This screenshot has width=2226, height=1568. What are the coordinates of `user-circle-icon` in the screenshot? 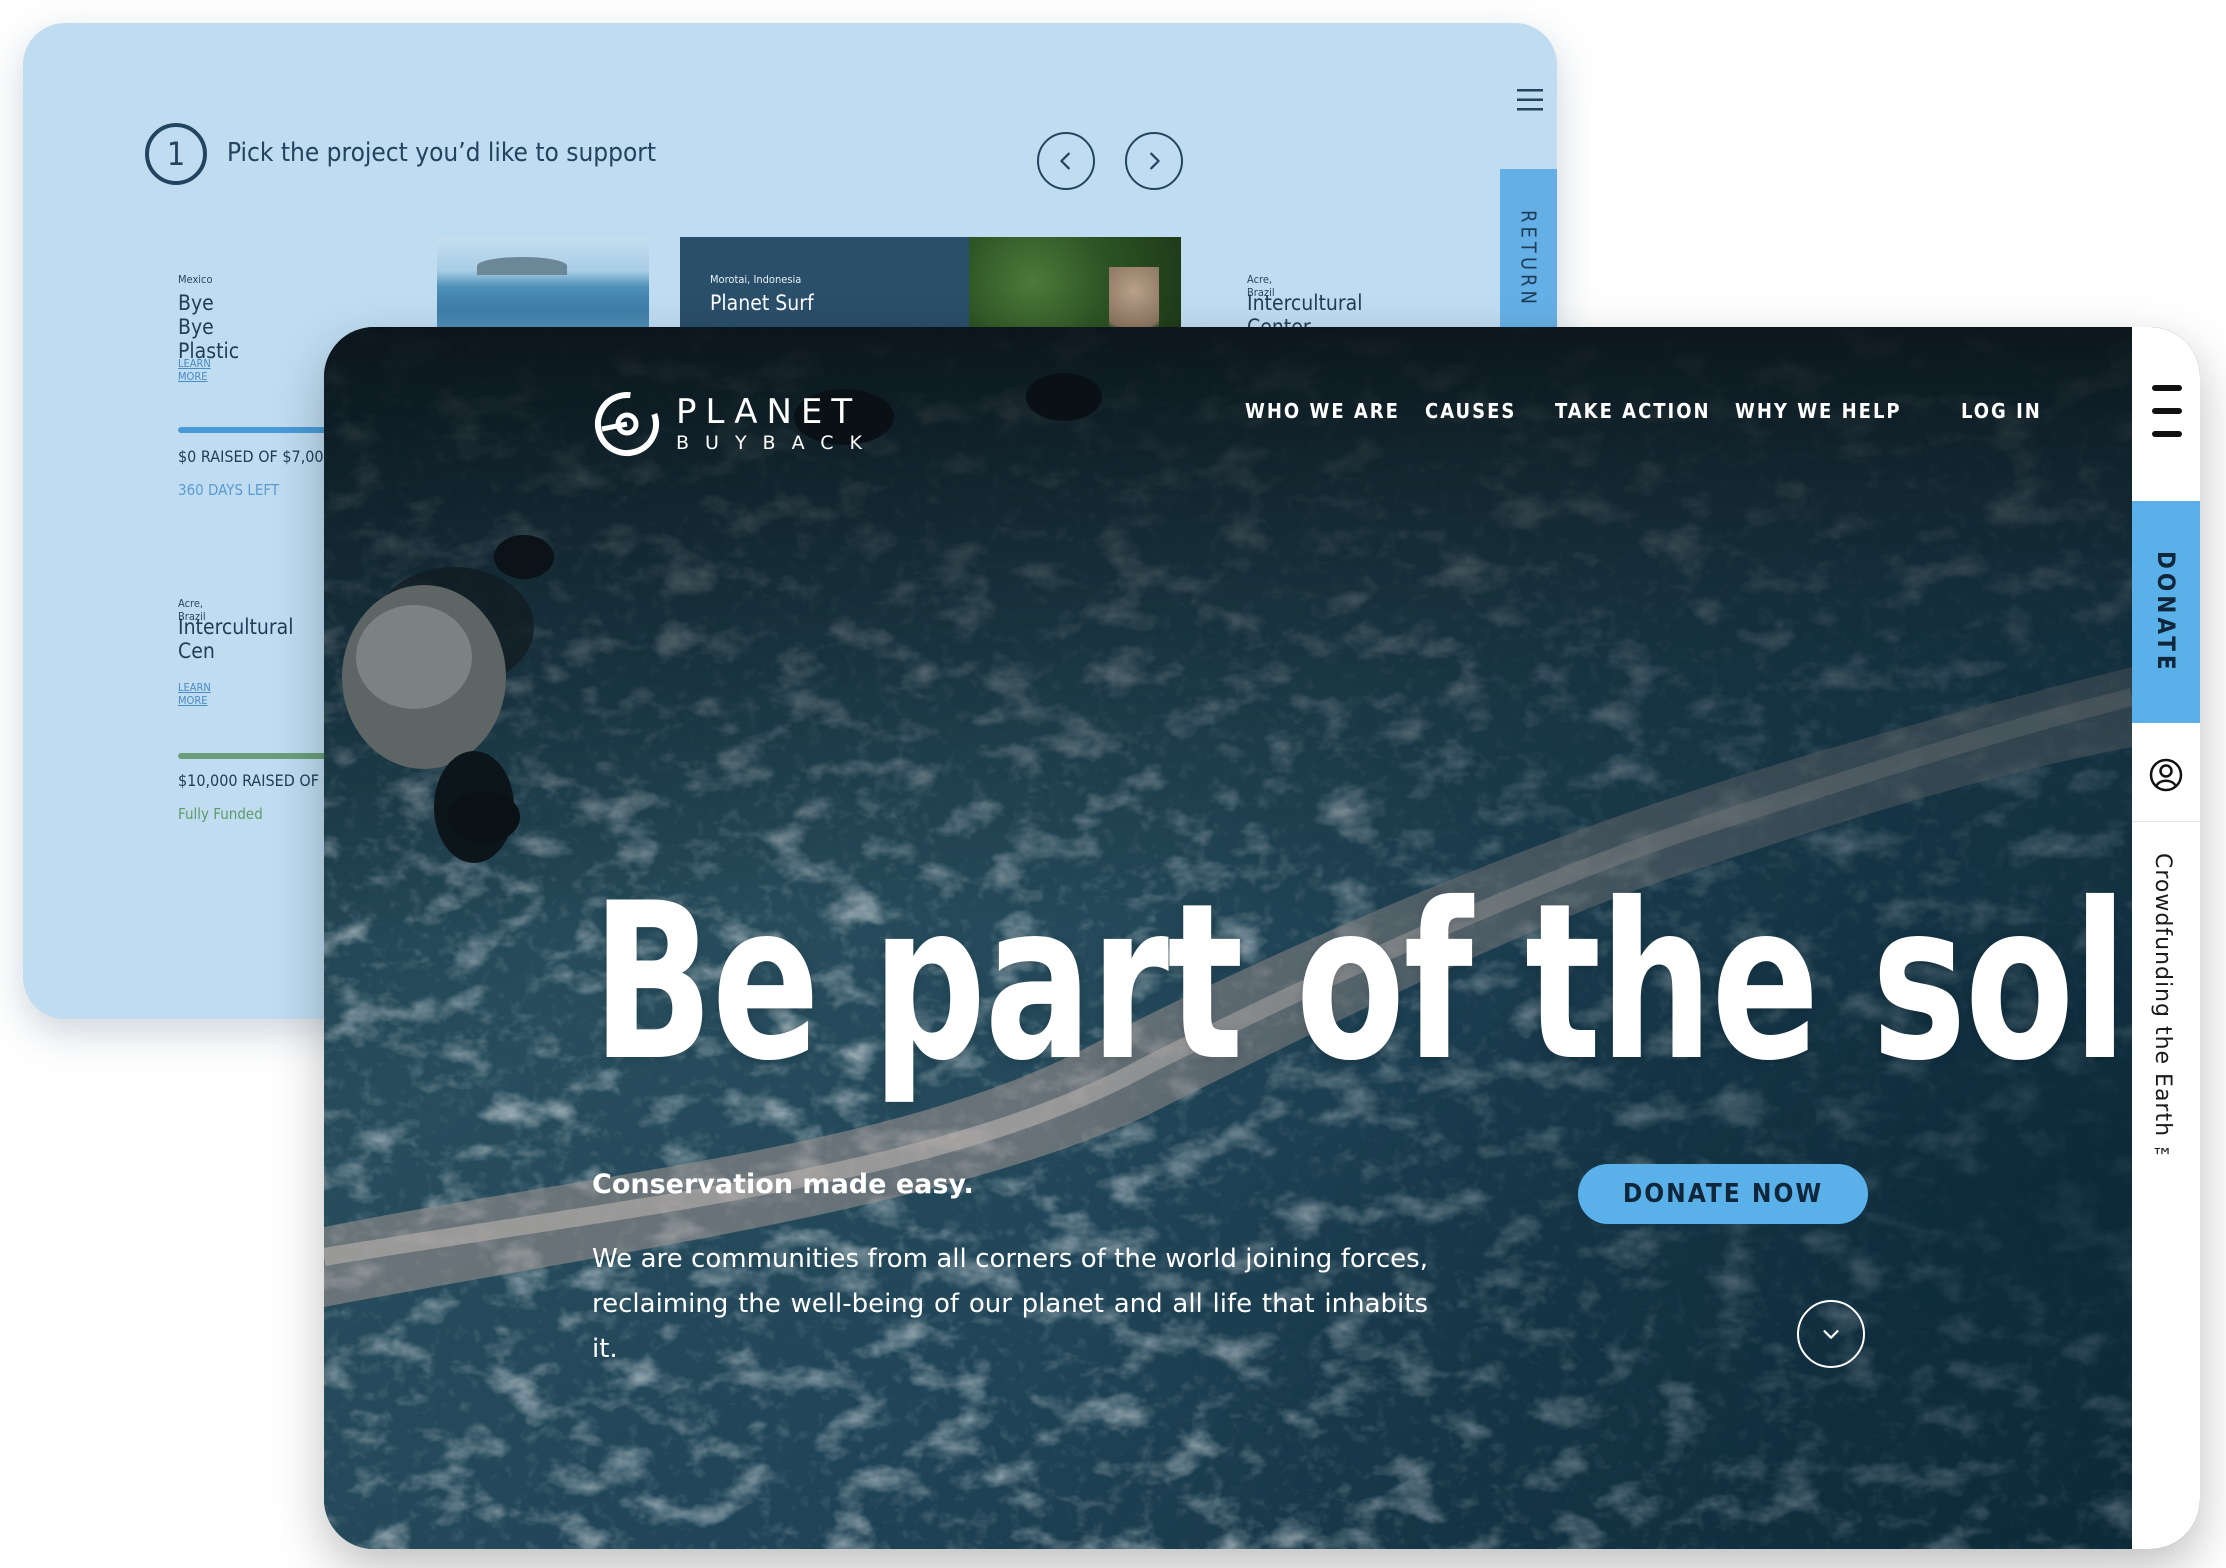 It's located at (2166, 775).